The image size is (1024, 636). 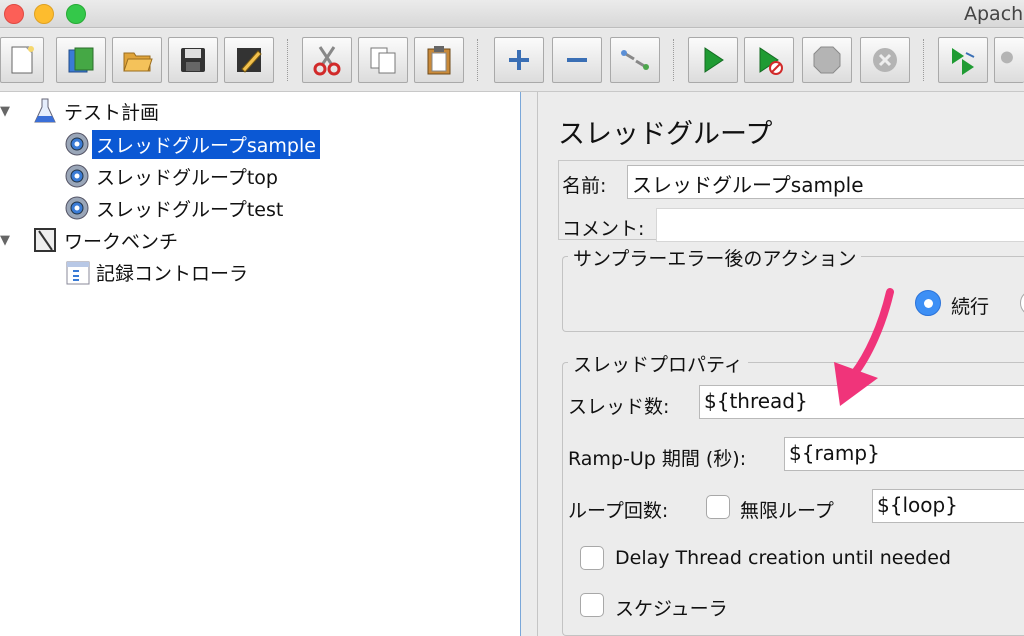 What do you see at coordinates (787, 511) in the screenshot?
I see `infinite-loop-label: 無限ループ` at bounding box center [787, 511].